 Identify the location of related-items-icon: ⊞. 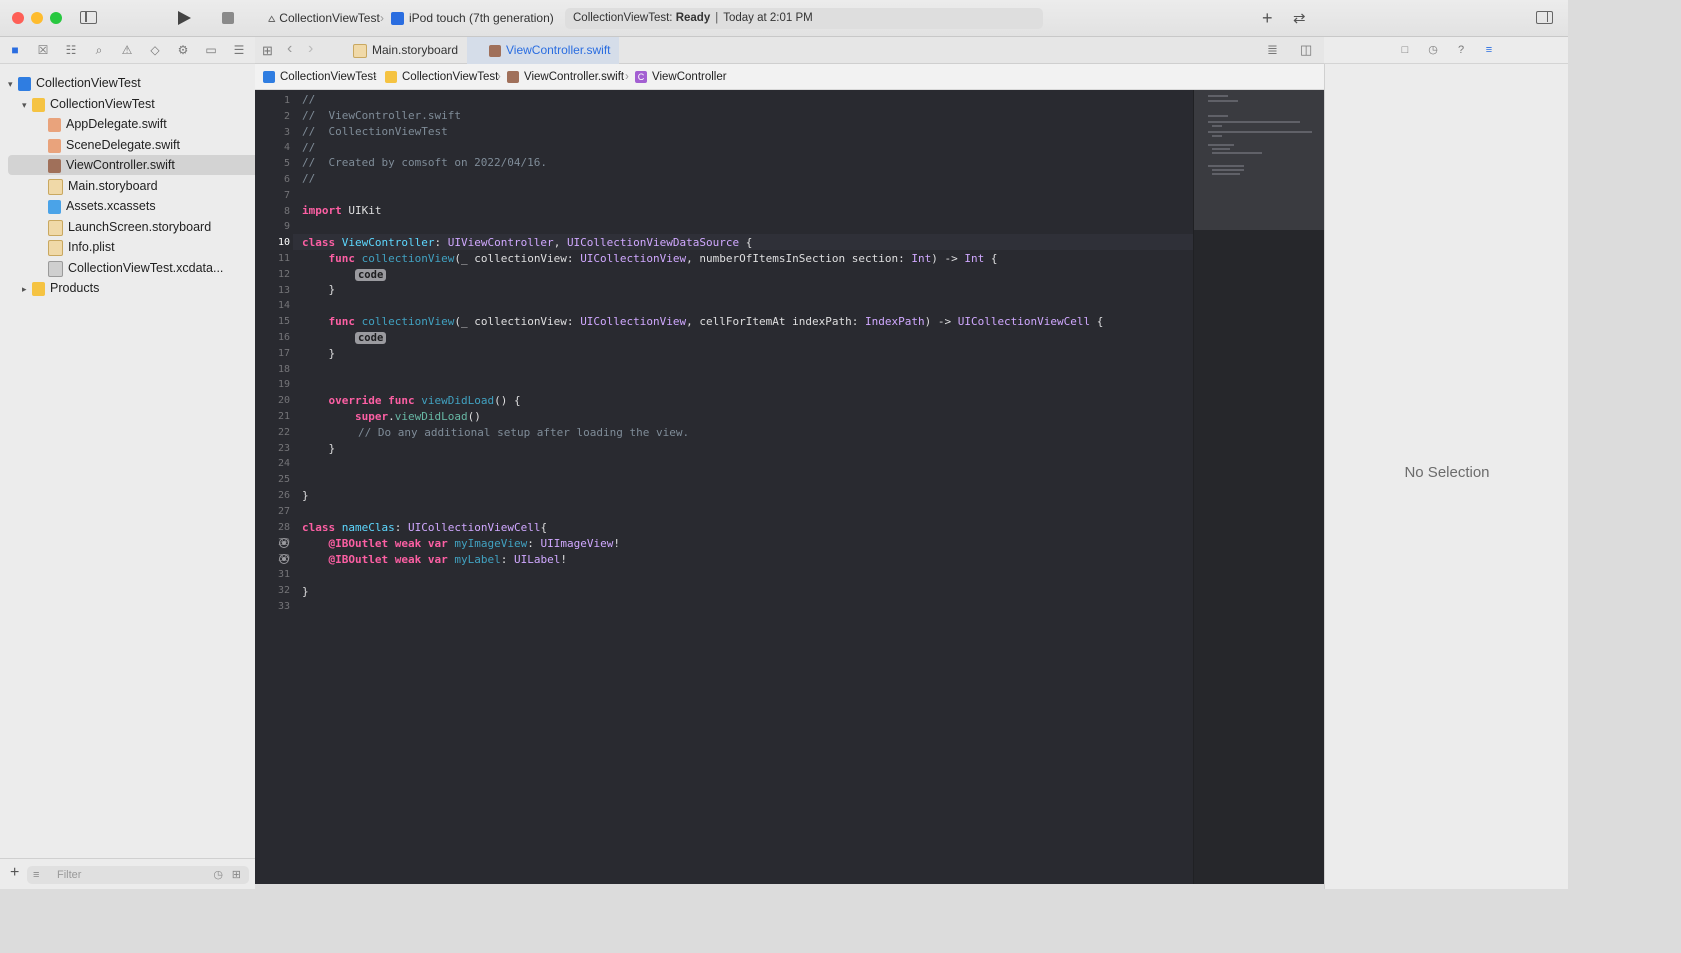
(267, 51).